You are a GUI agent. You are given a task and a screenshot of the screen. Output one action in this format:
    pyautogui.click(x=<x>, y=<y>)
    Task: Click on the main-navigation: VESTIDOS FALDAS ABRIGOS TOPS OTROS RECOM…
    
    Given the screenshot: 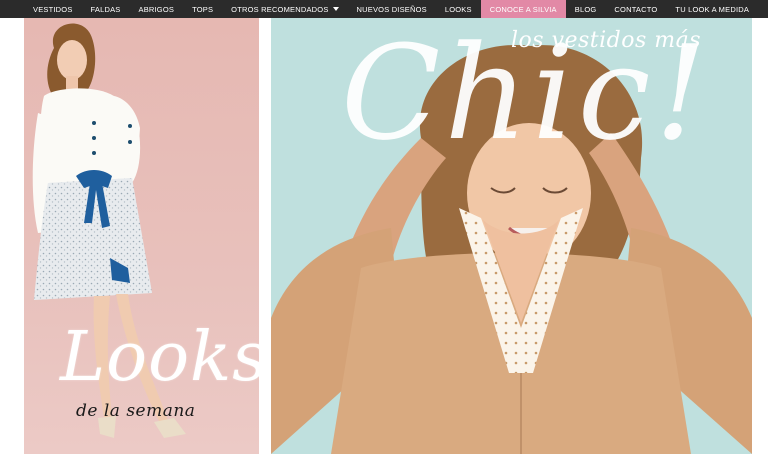 What is the action you would take?
    pyautogui.click(x=384, y=9)
    